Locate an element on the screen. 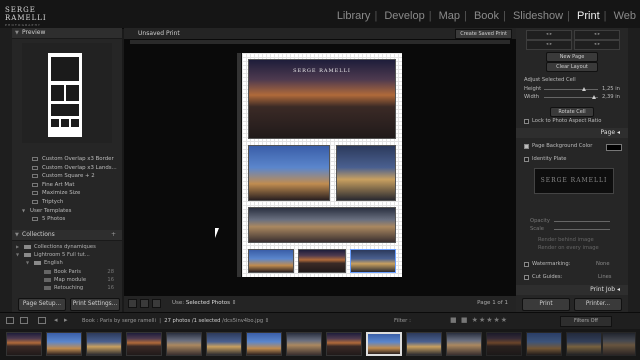 This screenshot has height=360, width=640. template-item: Maximize Size is located at coordinates (67, 193).